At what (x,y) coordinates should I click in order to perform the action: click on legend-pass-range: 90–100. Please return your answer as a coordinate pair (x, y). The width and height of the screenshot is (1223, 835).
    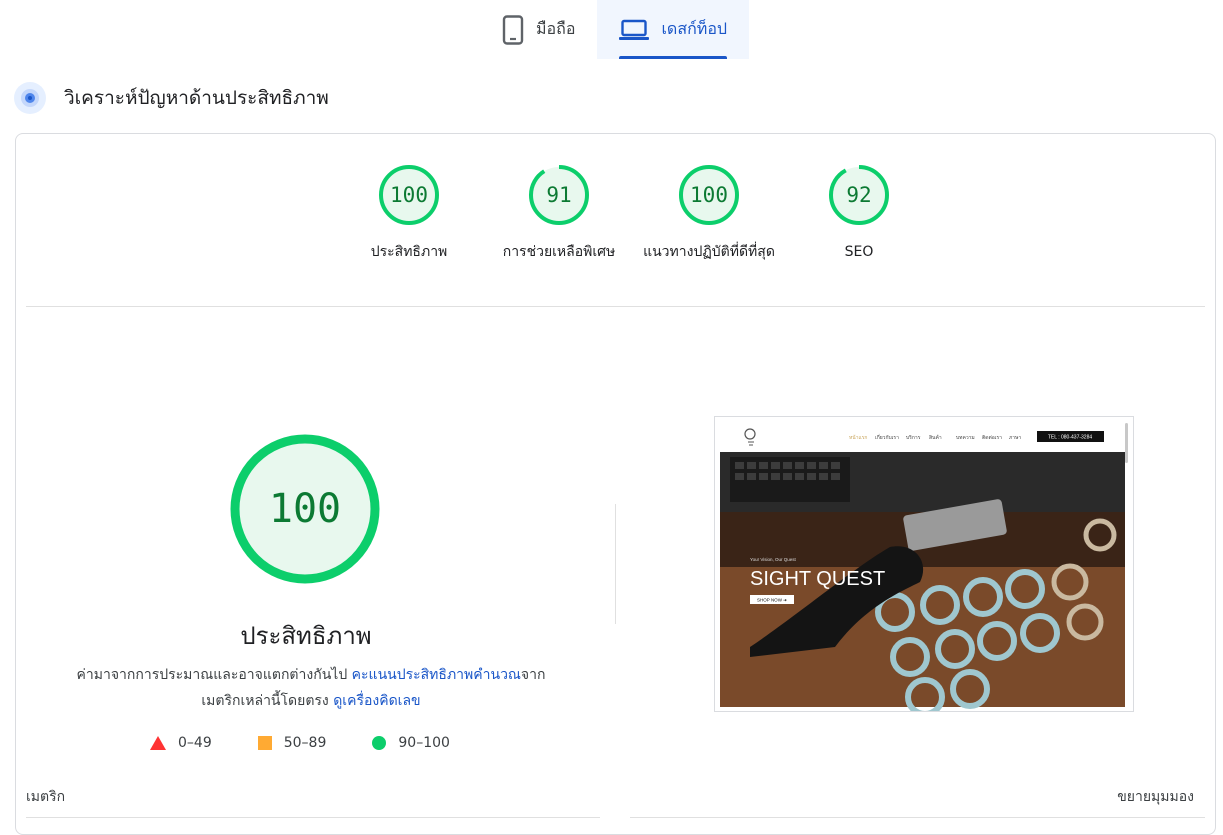
    Looking at the image, I should click on (424, 743).